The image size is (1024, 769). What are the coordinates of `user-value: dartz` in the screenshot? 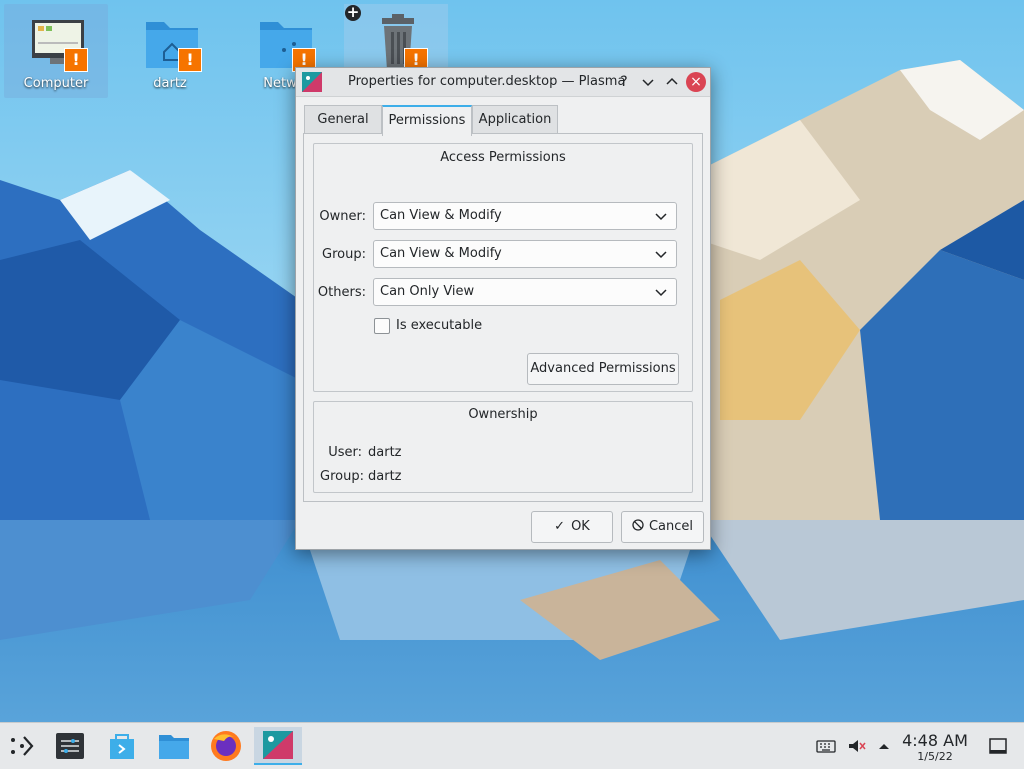 It's located at (385, 452).